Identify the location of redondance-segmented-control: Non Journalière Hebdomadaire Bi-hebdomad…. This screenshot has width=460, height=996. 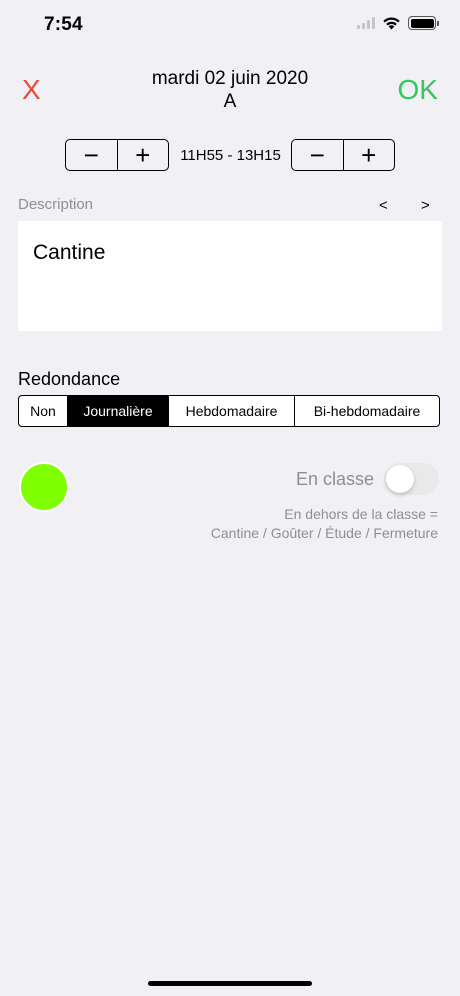
(229, 411).